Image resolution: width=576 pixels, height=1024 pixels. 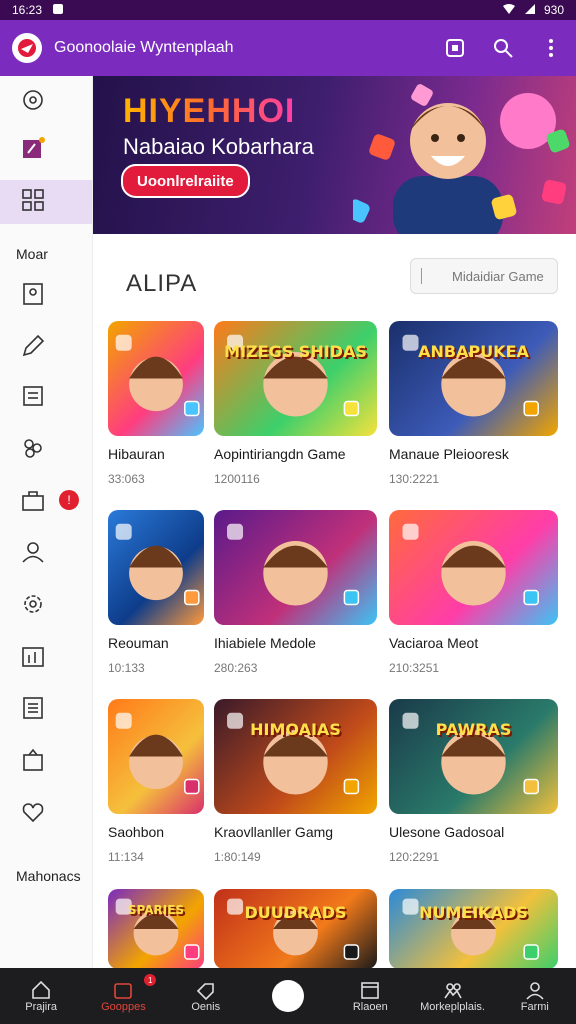 What do you see at coordinates (136, 832) in the screenshot?
I see `game-title: Saohbon` at bounding box center [136, 832].